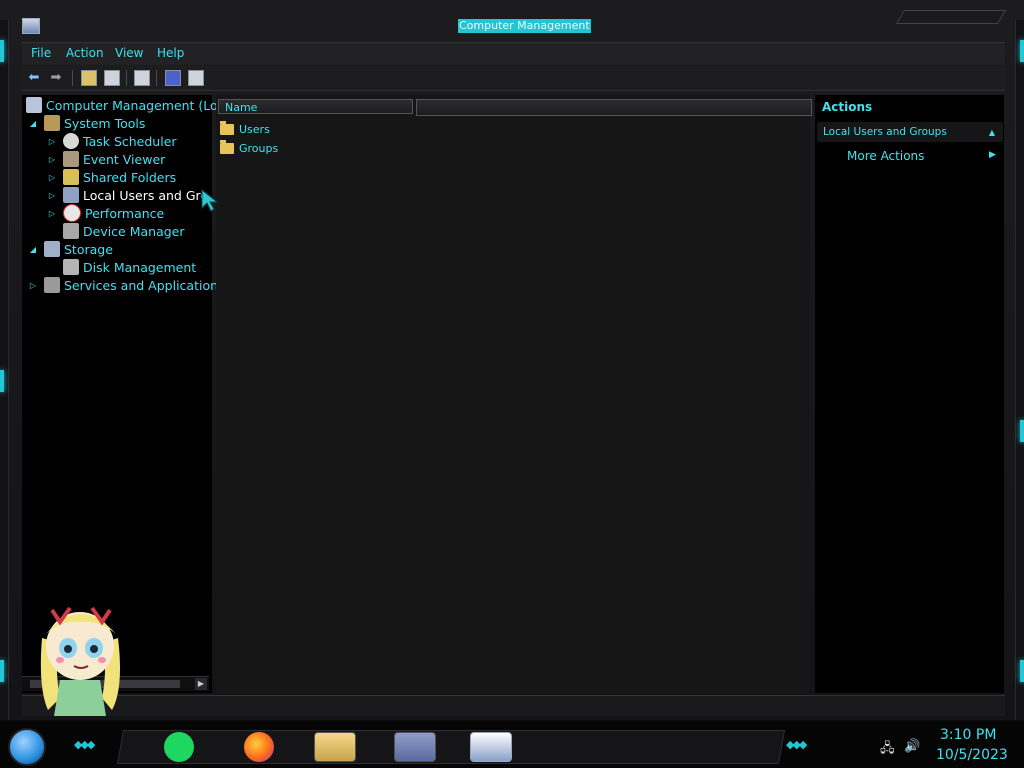 The width and height of the screenshot is (1024, 768). What do you see at coordinates (451, 747) in the screenshot?
I see `taskbar-dock` at bounding box center [451, 747].